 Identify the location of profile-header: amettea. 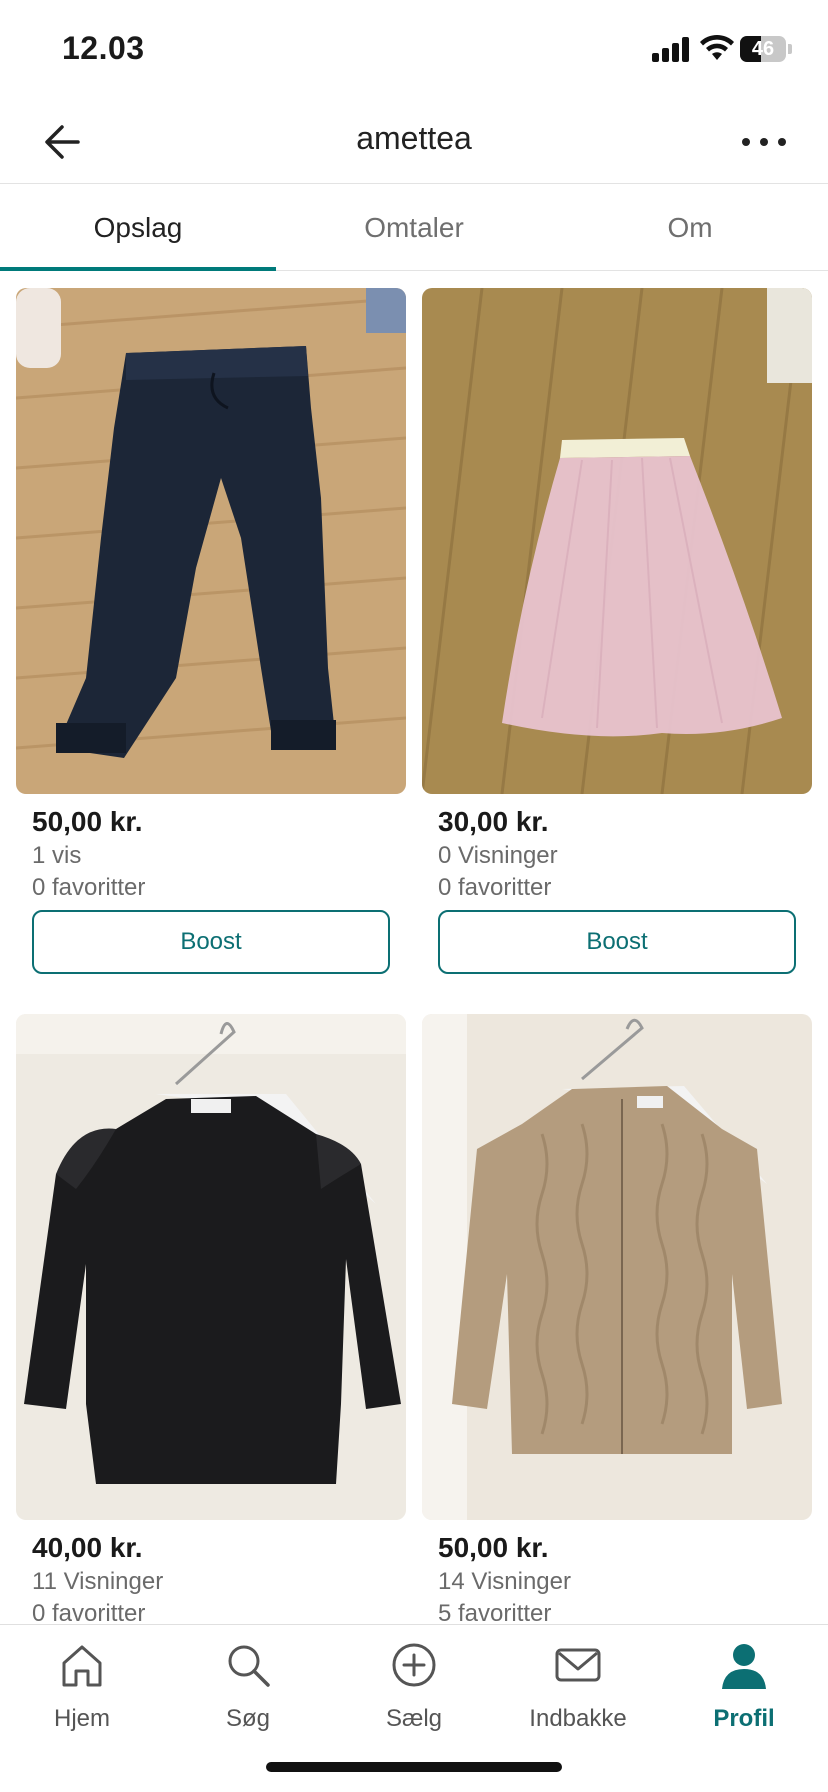
(414, 142).